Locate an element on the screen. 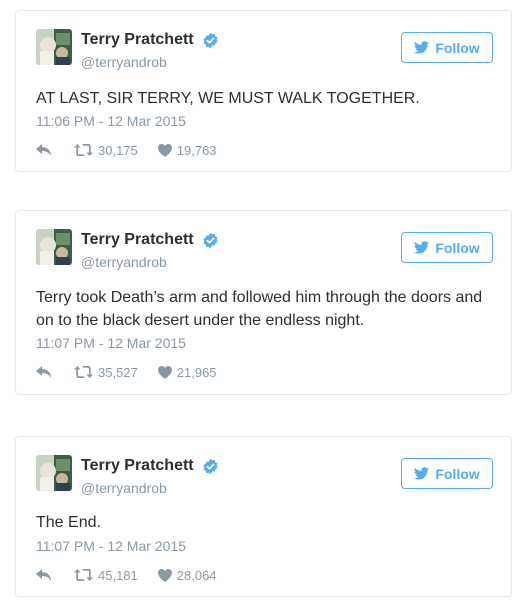 This screenshot has height=606, width=524. like-count: 21,965 is located at coordinates (196, 372).